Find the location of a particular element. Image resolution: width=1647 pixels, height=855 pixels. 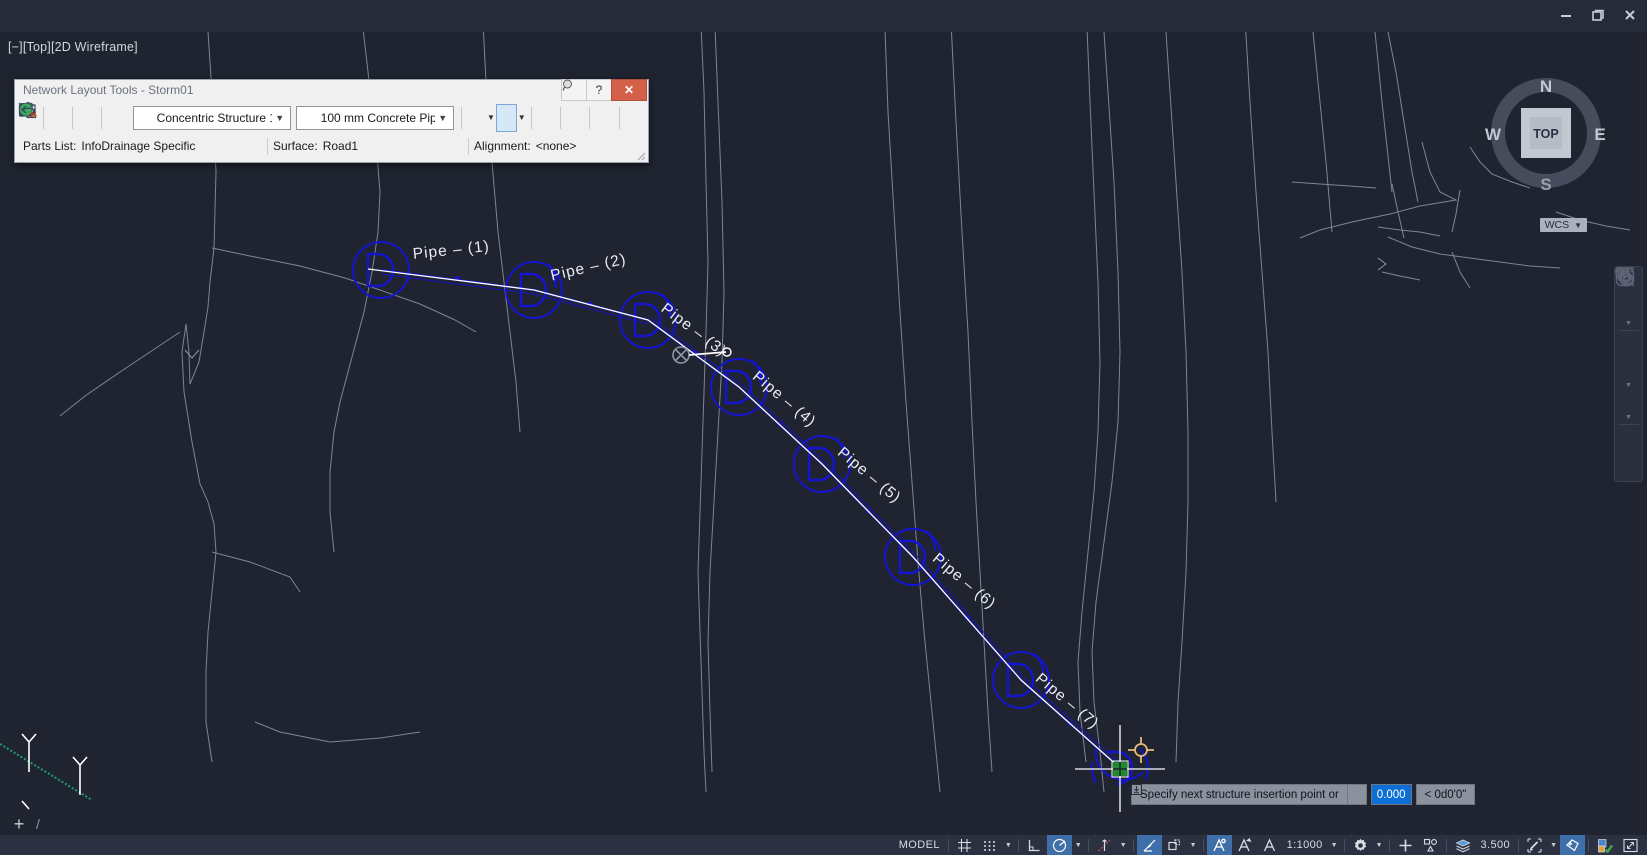

draw-structures-only-dropdown: ▼ is located at coordinates (522, 118).